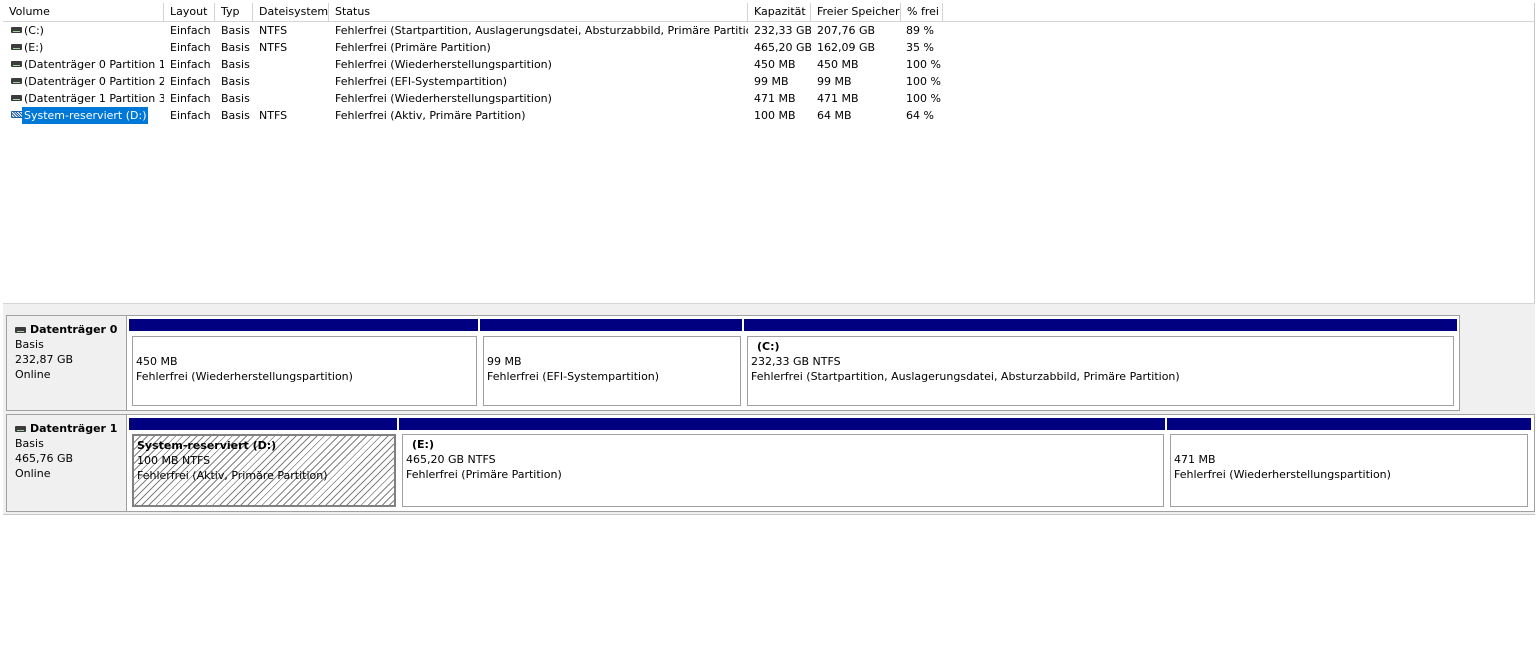 This screenshot has width=1538, height=648. I want to click on cell-cap: 100 MB, so click(775, 115).